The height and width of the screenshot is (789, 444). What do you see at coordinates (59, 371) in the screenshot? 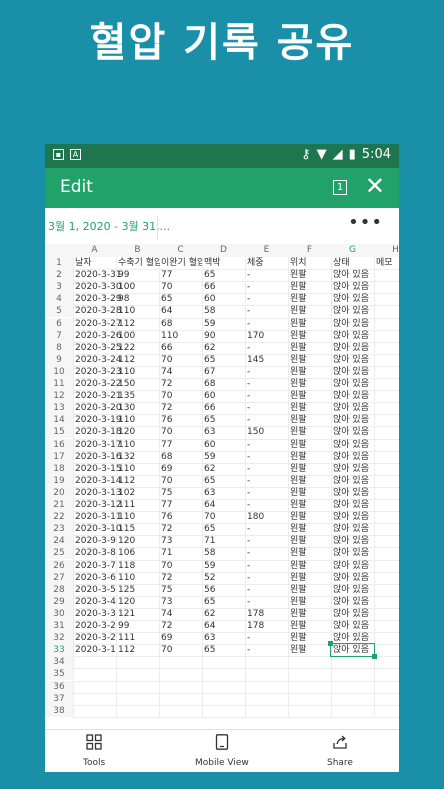
I see `row-header: 10` at bounding box center [59, 371].